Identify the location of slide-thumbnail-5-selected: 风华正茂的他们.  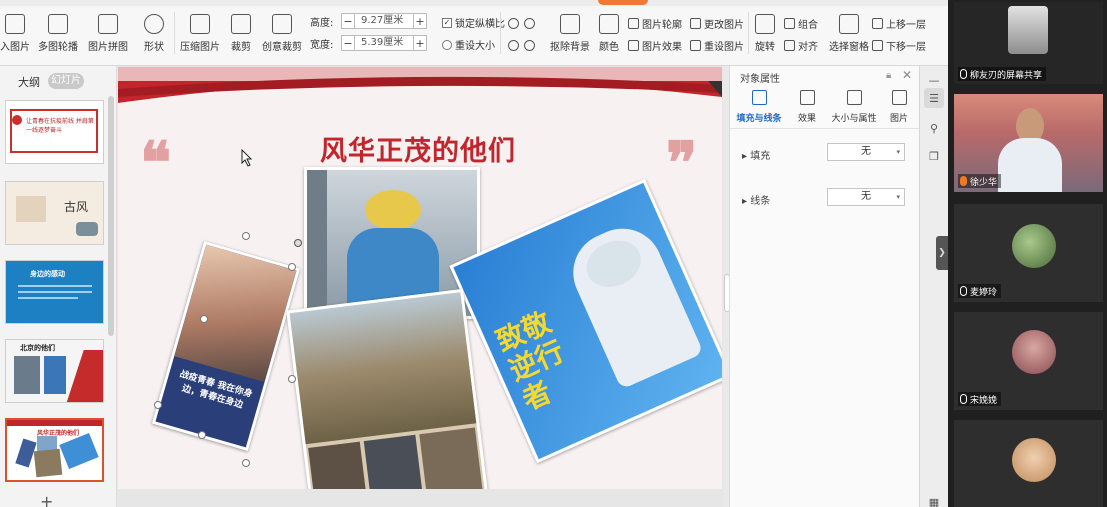
(54, 450).